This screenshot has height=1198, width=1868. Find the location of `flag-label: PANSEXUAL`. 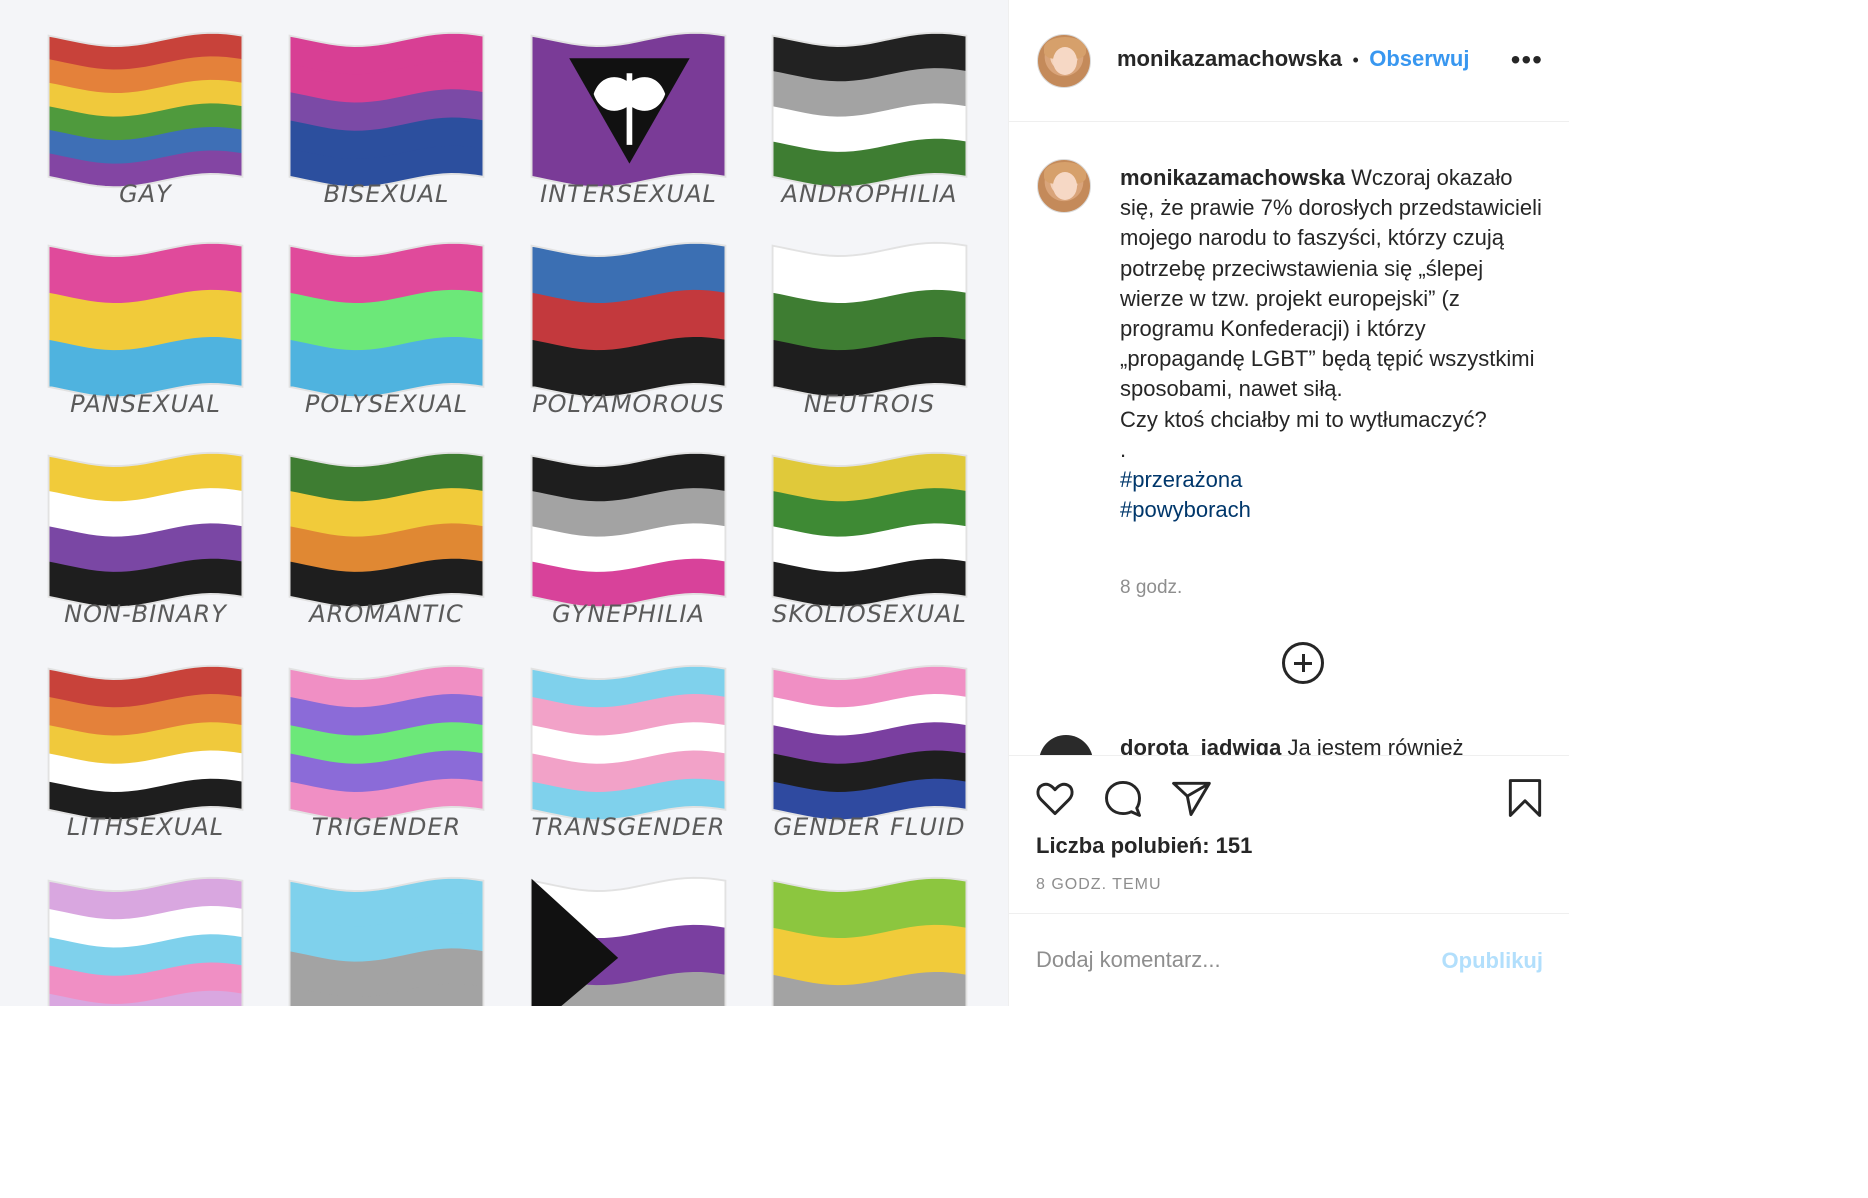

flag-label: PANSEXUAL is located at coordinates (145, 404).